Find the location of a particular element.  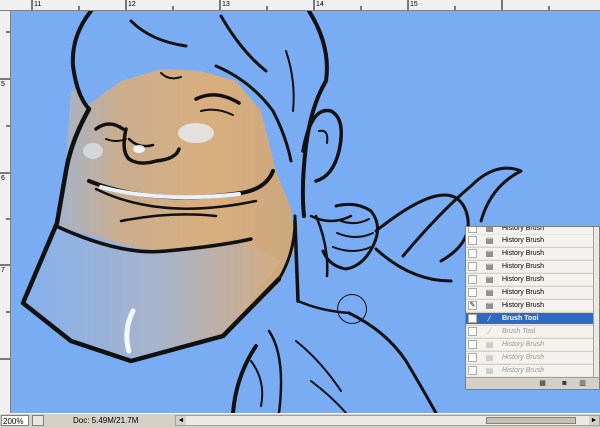

ruler-top: 11 12 13 14 15 is located at coordinates (300, 5).